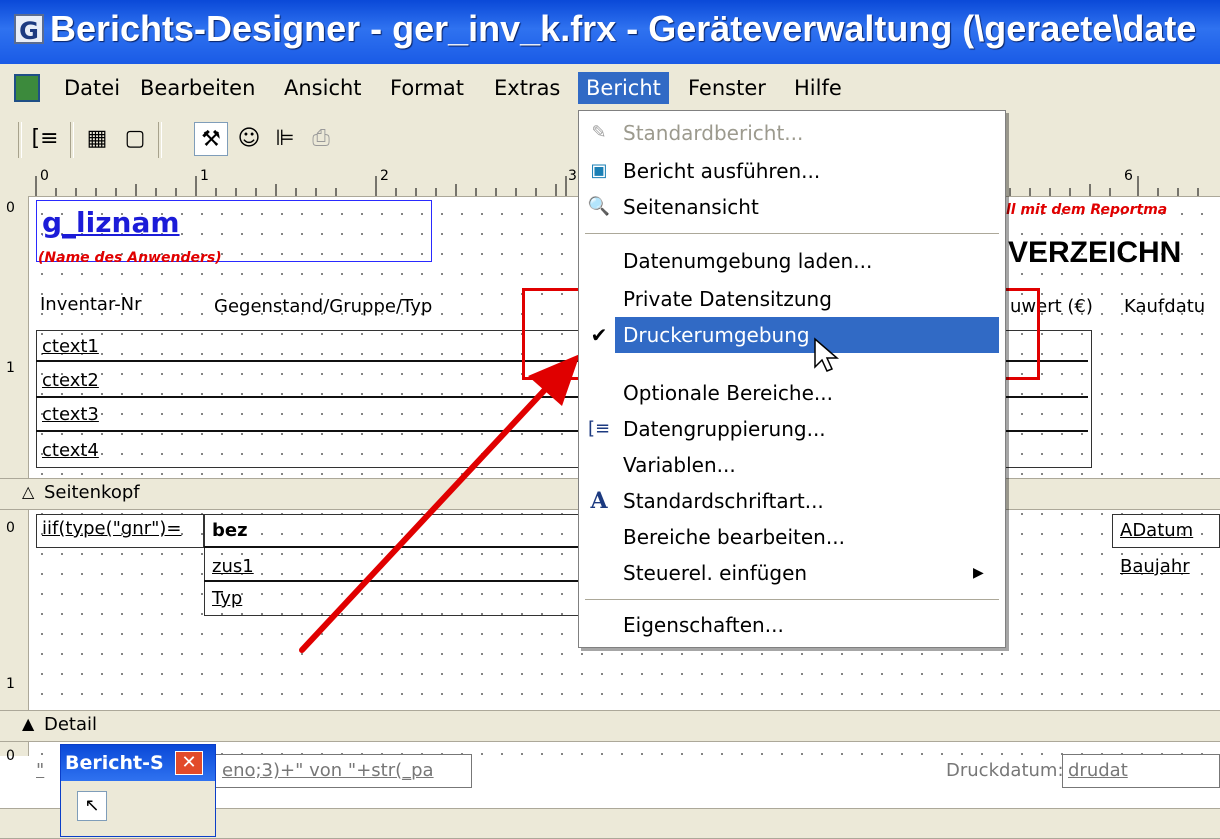  What do you see at coordinates (623, 88) in the screenshot?
I see `menu-bericht: Bericht` at bounding box center [623, 88].